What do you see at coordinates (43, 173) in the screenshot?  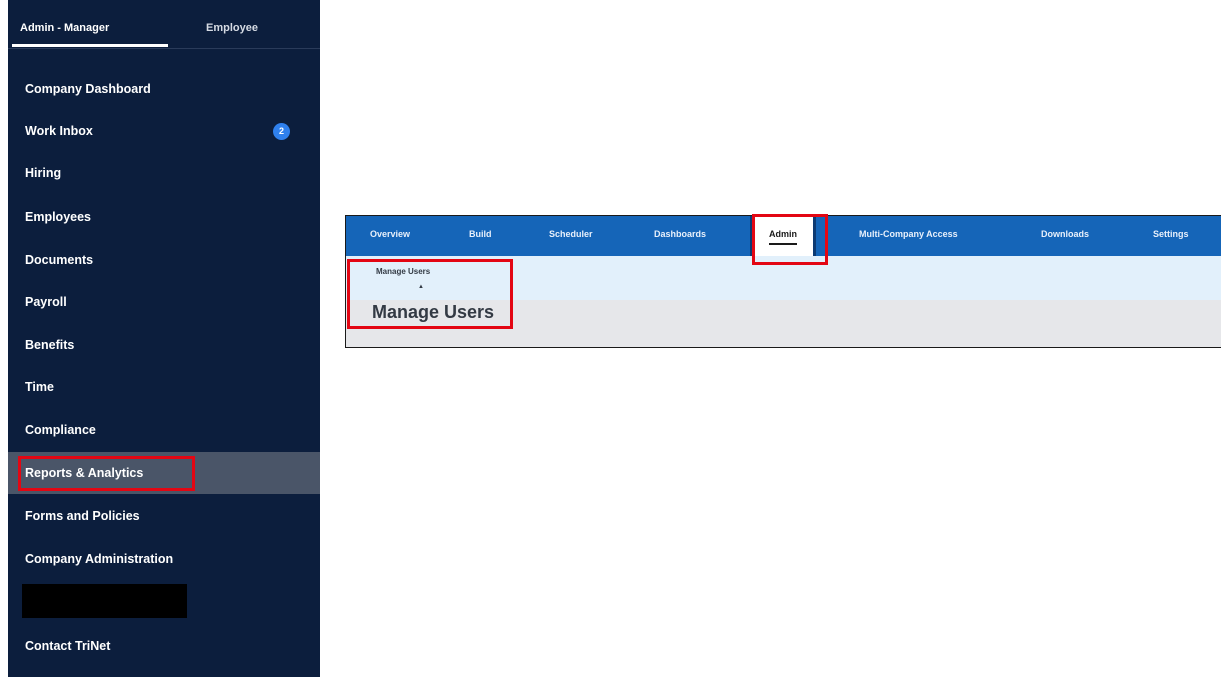 I see `sidebar-item-label: Hiring` at bounding box center [43, 173].